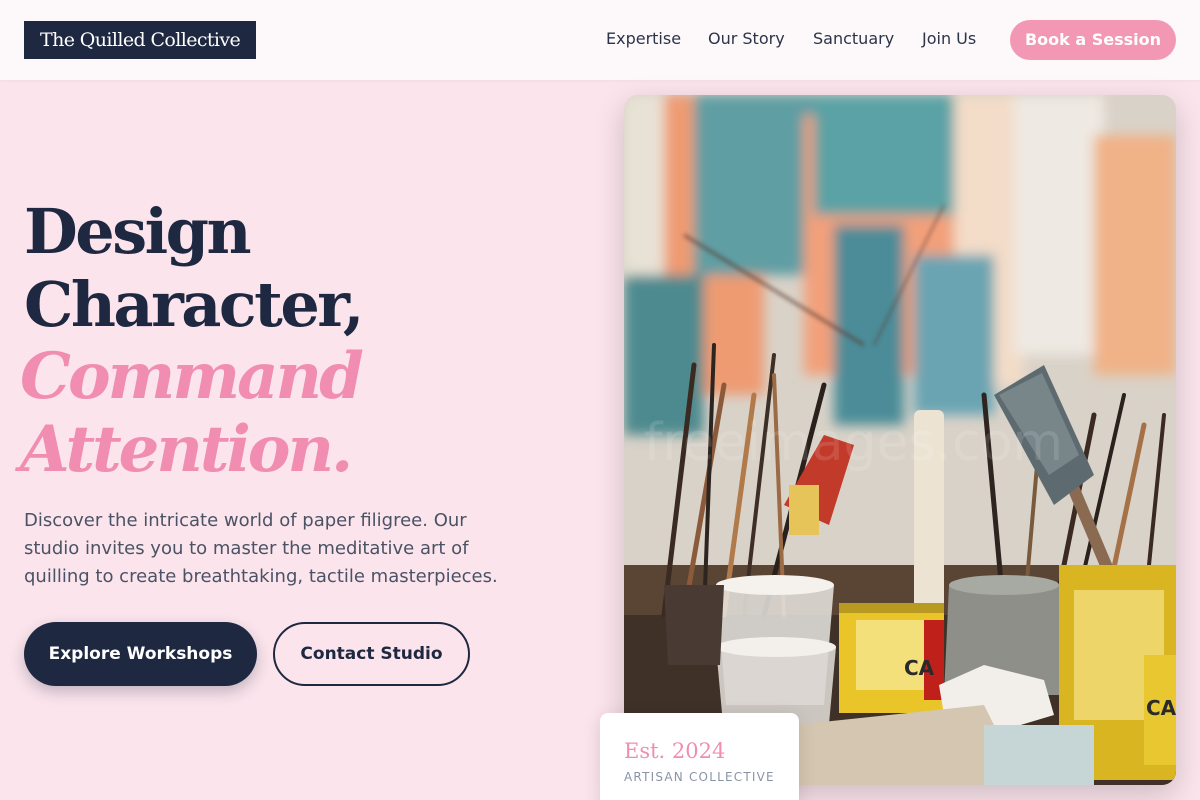 The image size is (1200, 800). Describe the element at coordinates (746, 38) in the screenshot. I see `nav-link-our-story: Our Story` at that location.